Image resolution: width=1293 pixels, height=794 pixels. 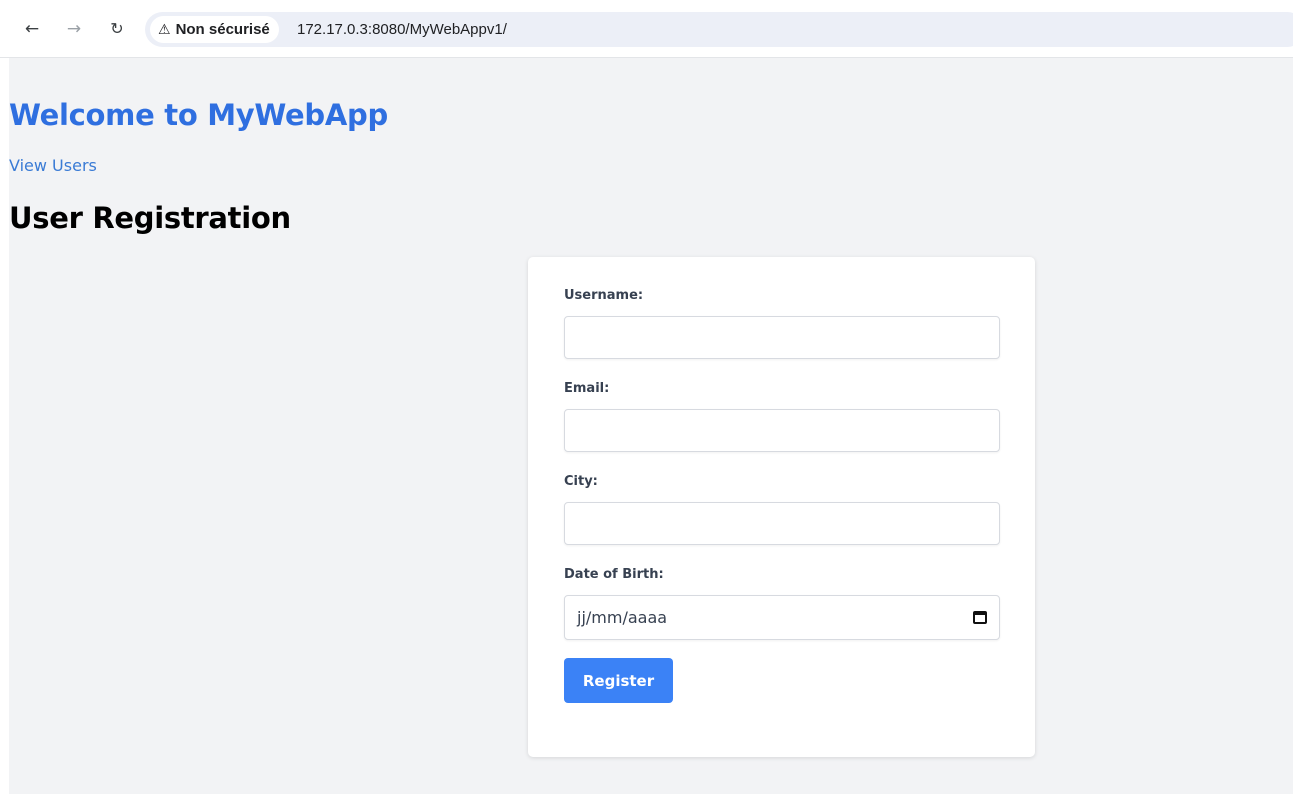 I want to click on page-heading: Welcome to MyWebApp, so click(x=198, y=115).